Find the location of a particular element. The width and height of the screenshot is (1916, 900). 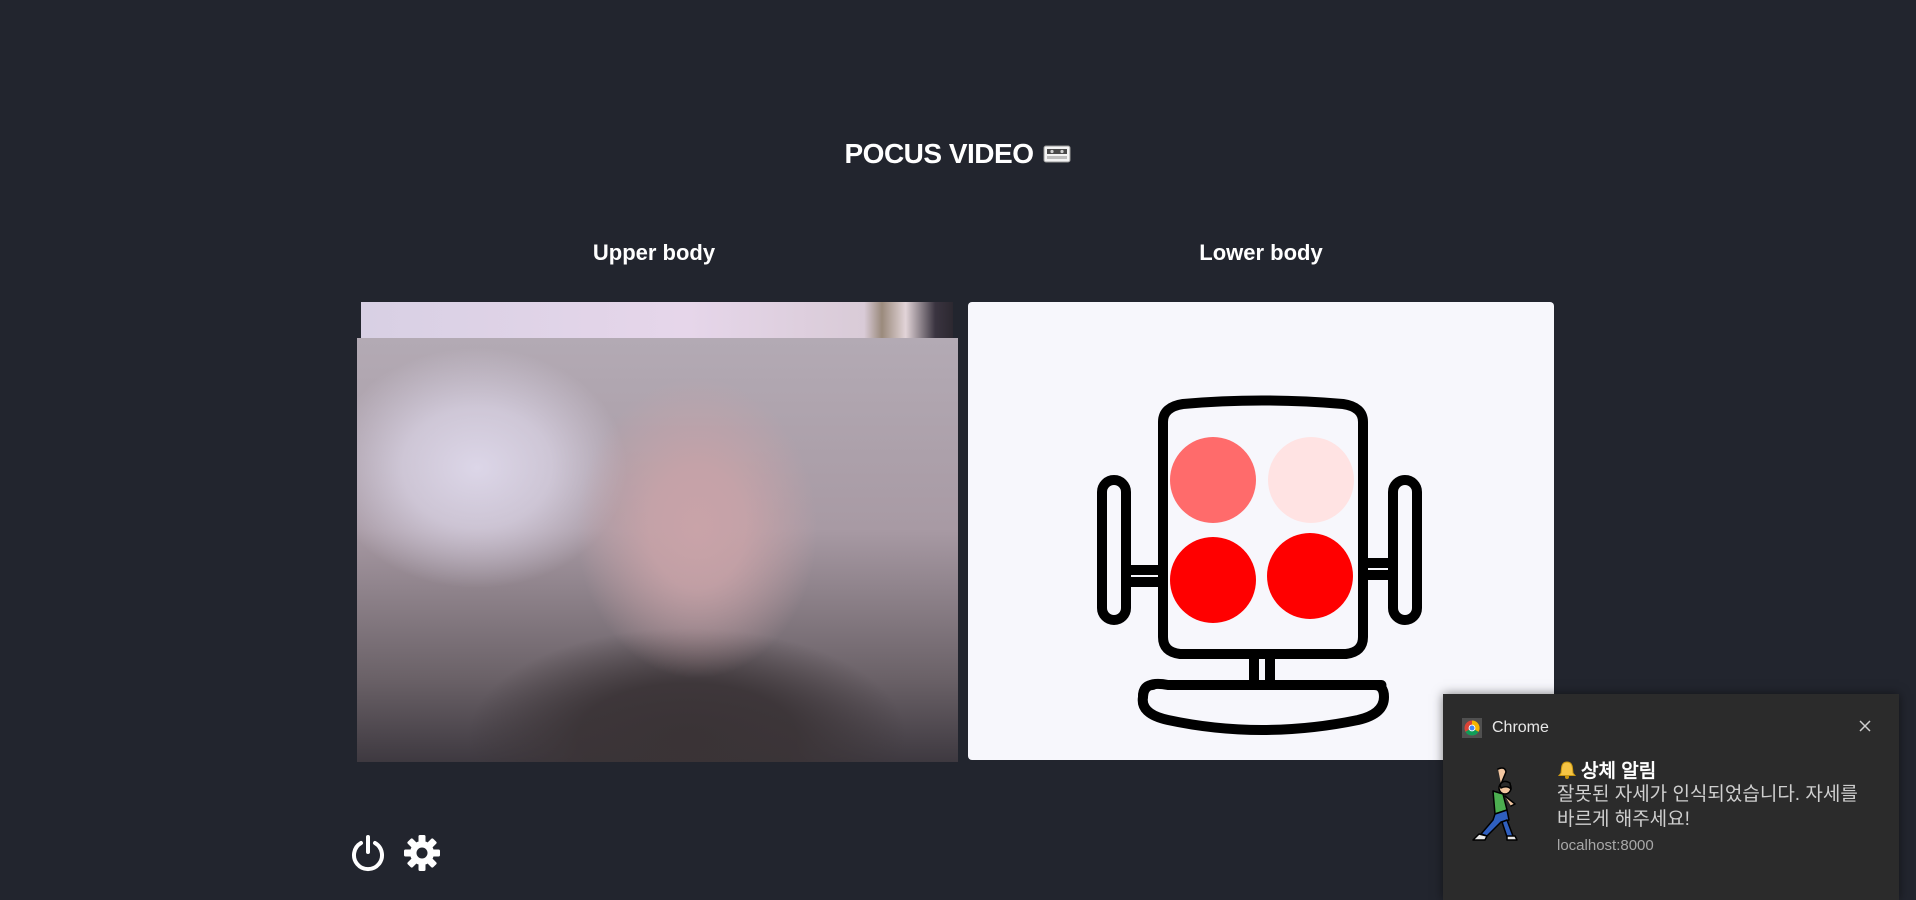

page-title: POCUS VIDEO is located at coordinates (958, 154).